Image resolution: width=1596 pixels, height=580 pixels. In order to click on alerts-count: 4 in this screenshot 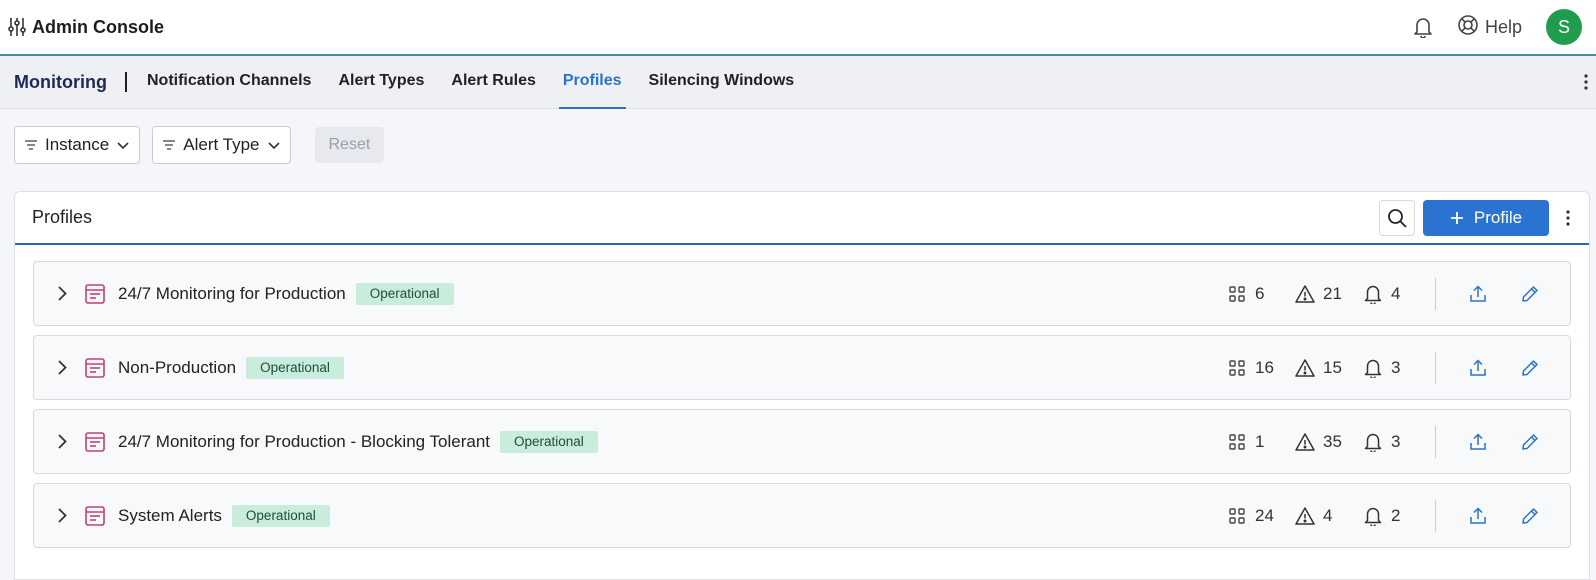, I will do `click(1329, 516)`.